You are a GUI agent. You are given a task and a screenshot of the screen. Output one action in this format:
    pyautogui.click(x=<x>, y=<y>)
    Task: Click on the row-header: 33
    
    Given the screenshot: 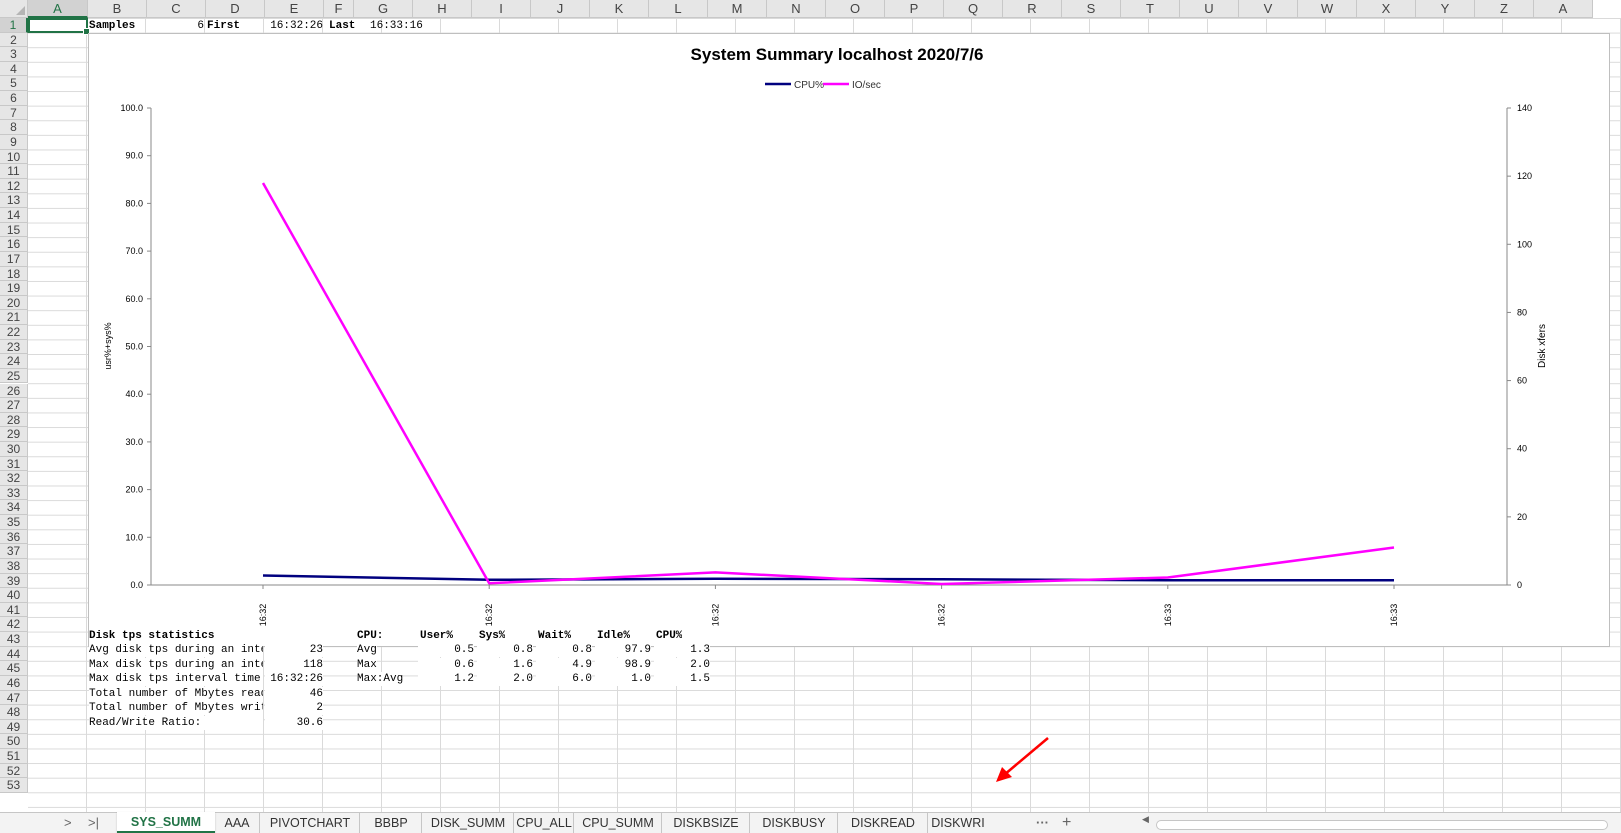 What is the action you would take?
    pyautogui.click(x=14, y=493)
    